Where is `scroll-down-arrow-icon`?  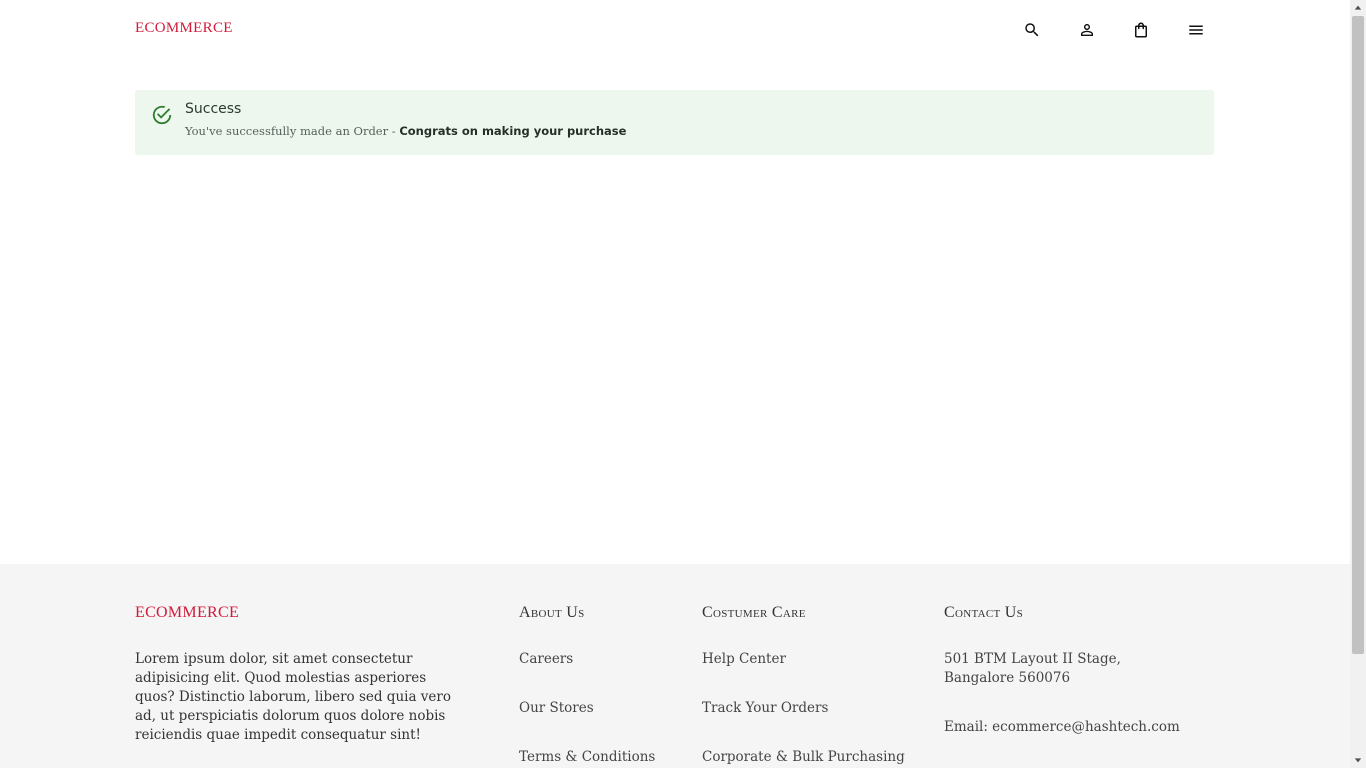
scroll-down-arrow-icon is located at coordinates (1358, 760).